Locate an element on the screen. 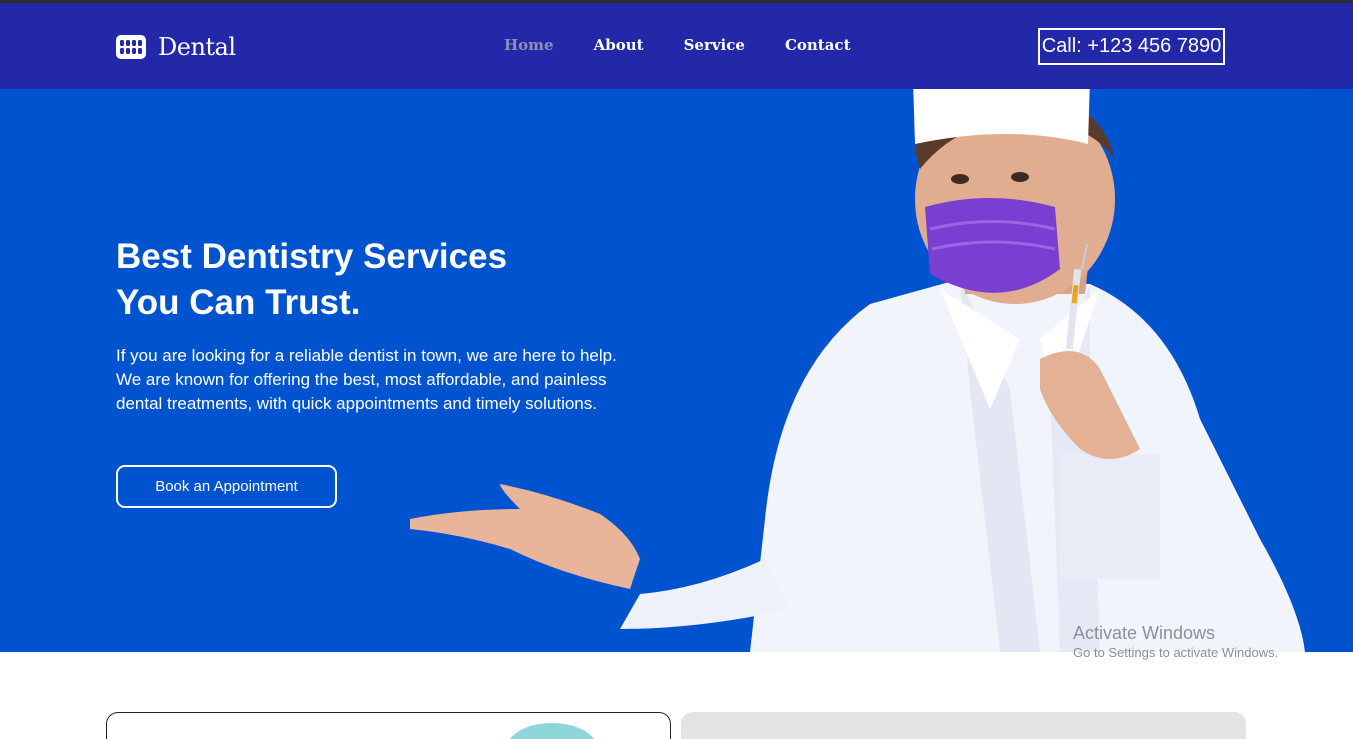 This screenshot has width=1353, height=739. teeth-icon is located at coordinates (131, 47).